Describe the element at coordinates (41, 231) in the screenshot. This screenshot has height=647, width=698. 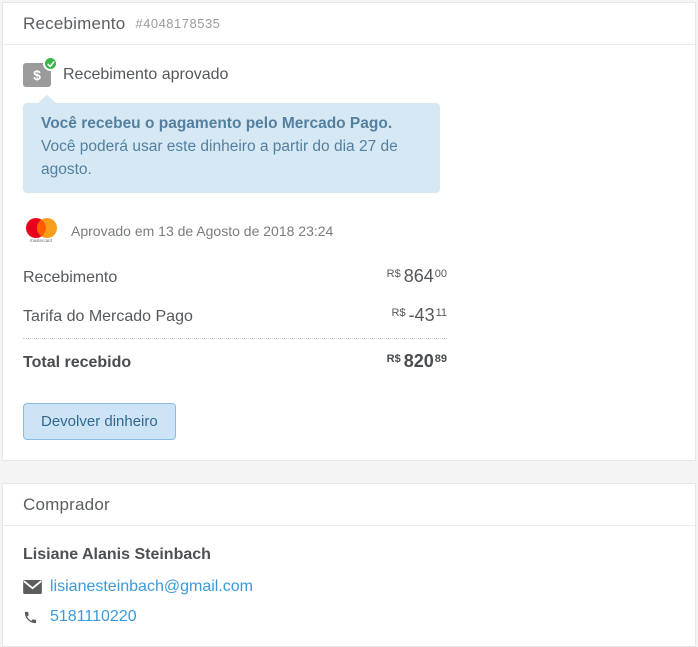
I see `mastercard-icon: mastercard` at that location.